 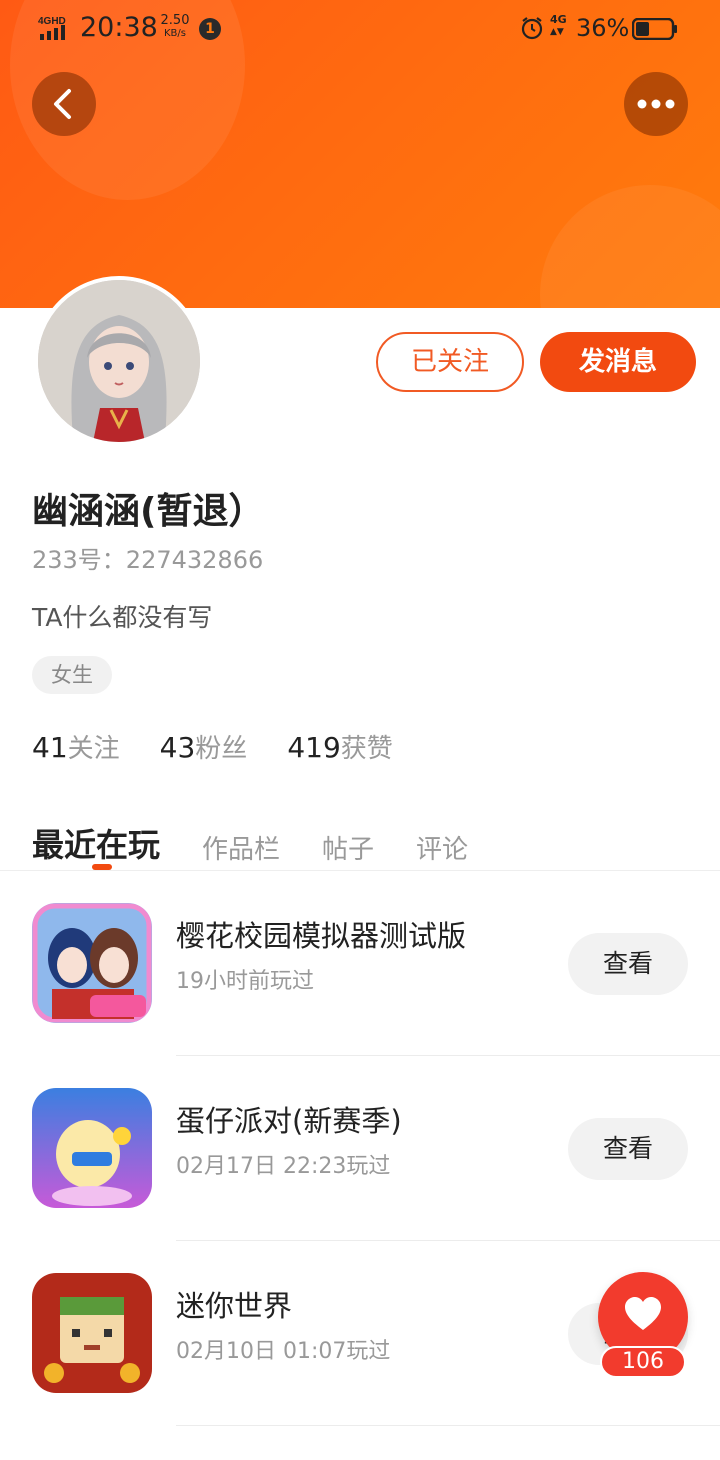 I want to click on status-bar: 4GHD 20:38 2.50 KB/s 1 4G ▲▼ 36%, so click(x=360, y=28).